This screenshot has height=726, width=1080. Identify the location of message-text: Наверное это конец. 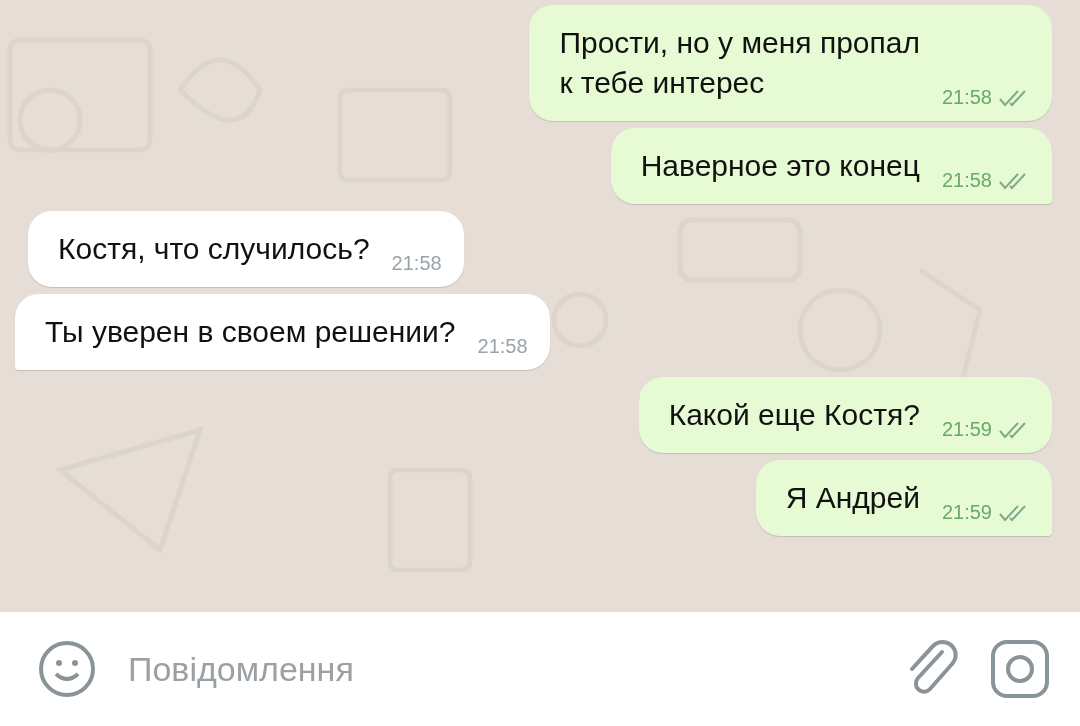
(780, 166).